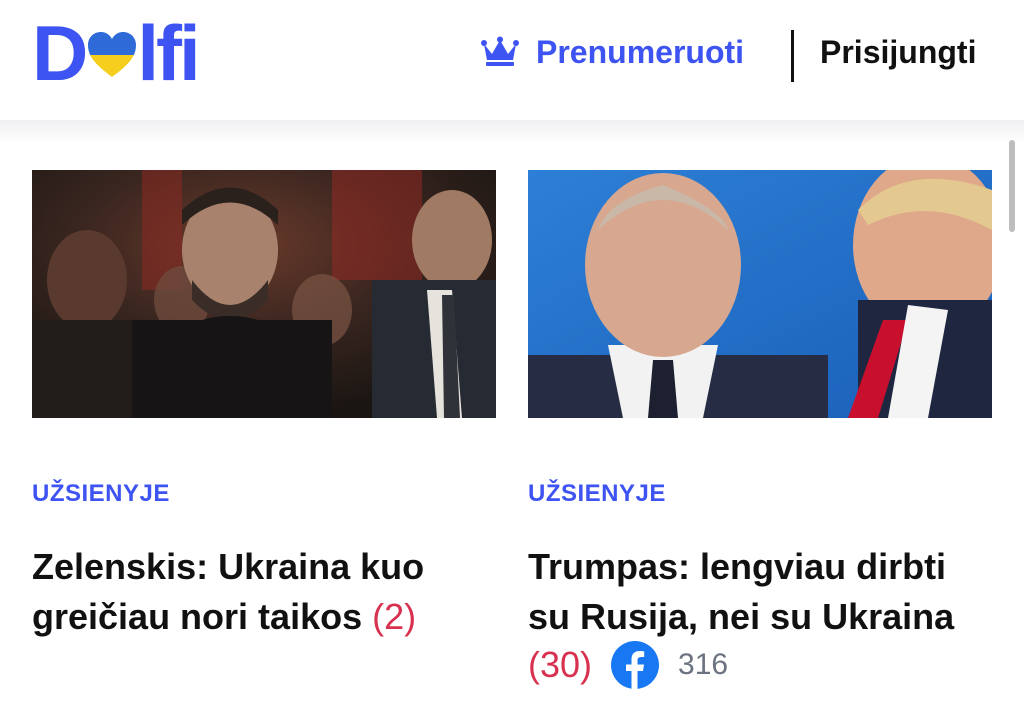 This screenshot has width=1024, height=722. I want to click on dolfi-logo: D lfi, so click(116, 53).